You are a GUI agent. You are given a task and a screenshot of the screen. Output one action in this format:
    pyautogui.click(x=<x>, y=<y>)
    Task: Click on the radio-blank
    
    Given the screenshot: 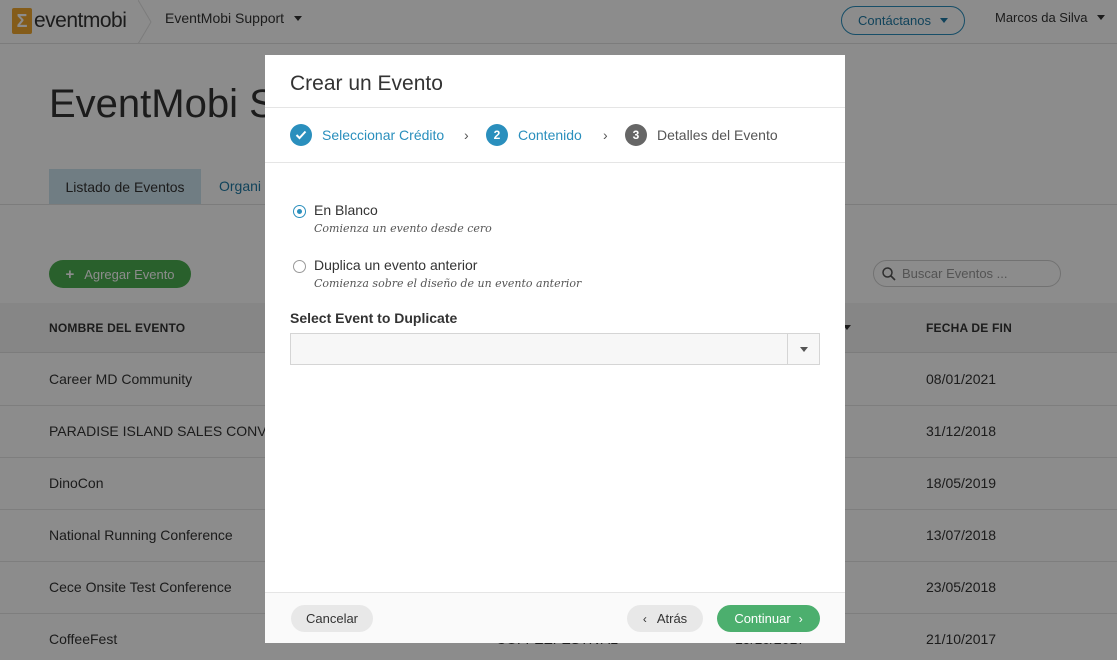 What is the action you would take?
    pyautogui.click(x=299, y=211)
    